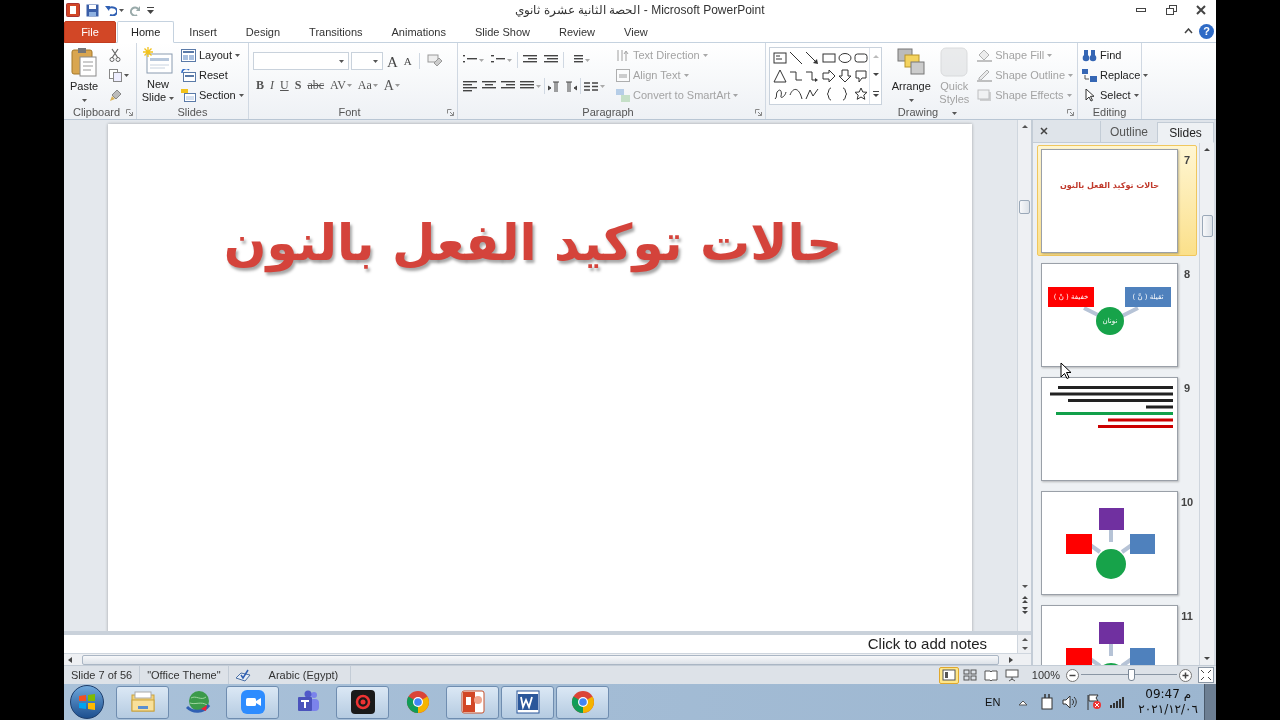  Describe the element at coordinates (90, 32) in the screenshot. I see `file-tab: File` at that location.